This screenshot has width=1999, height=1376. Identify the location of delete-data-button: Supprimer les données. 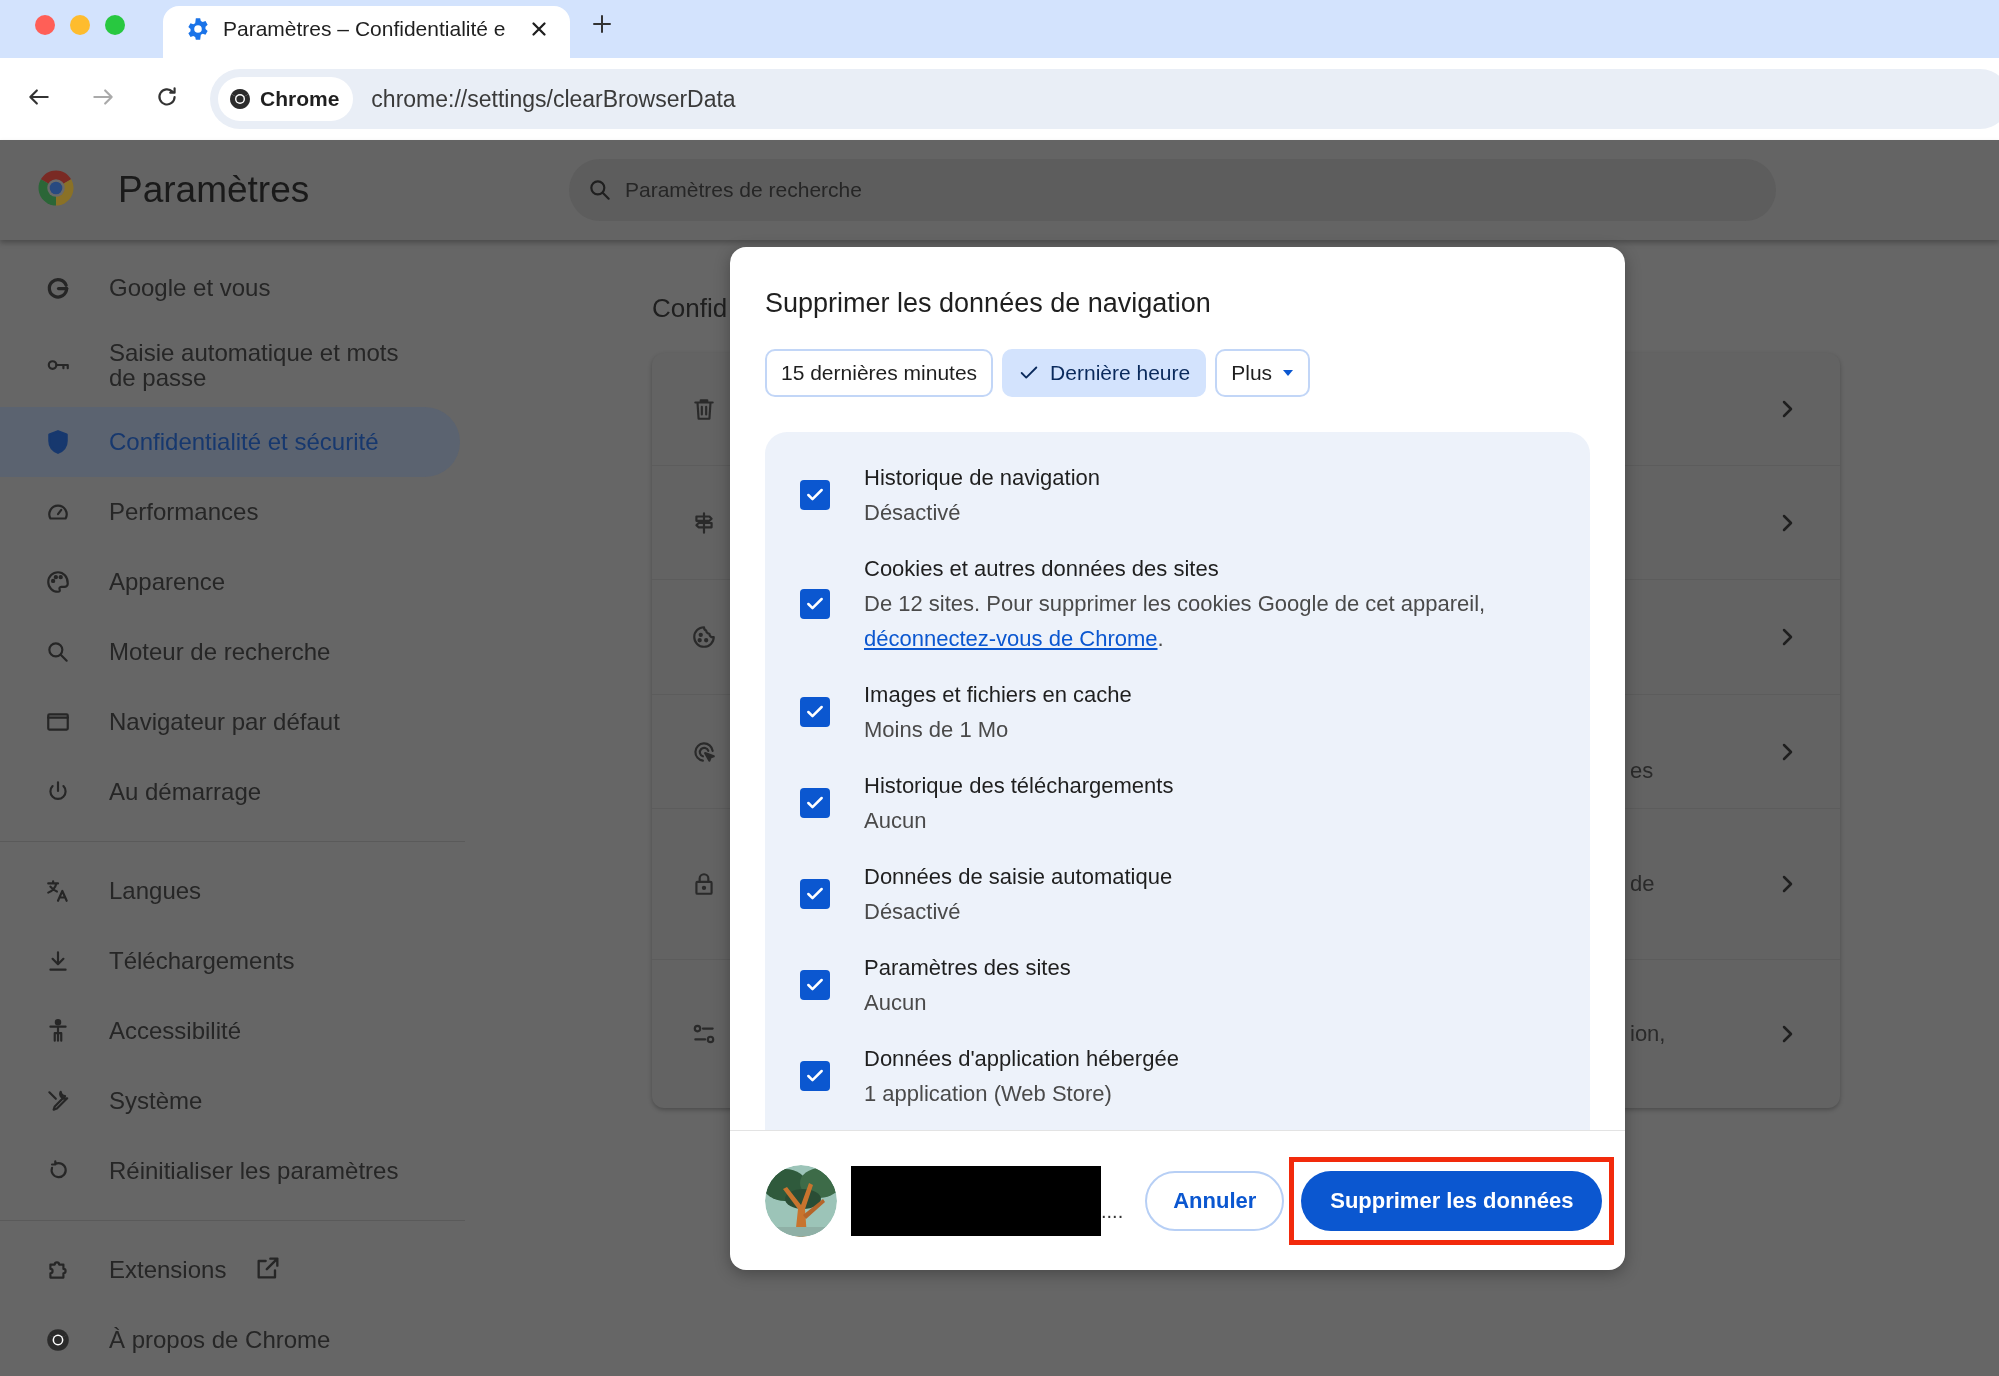
(1452, 1200).